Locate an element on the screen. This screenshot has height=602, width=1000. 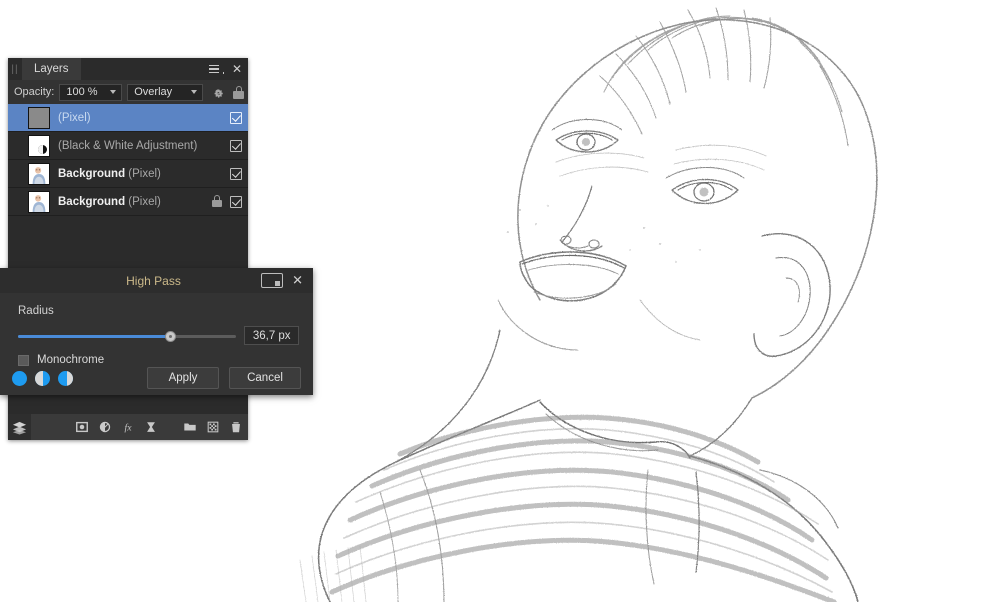
blend-mode-select: Overlay is located at coordinates (165, 92).